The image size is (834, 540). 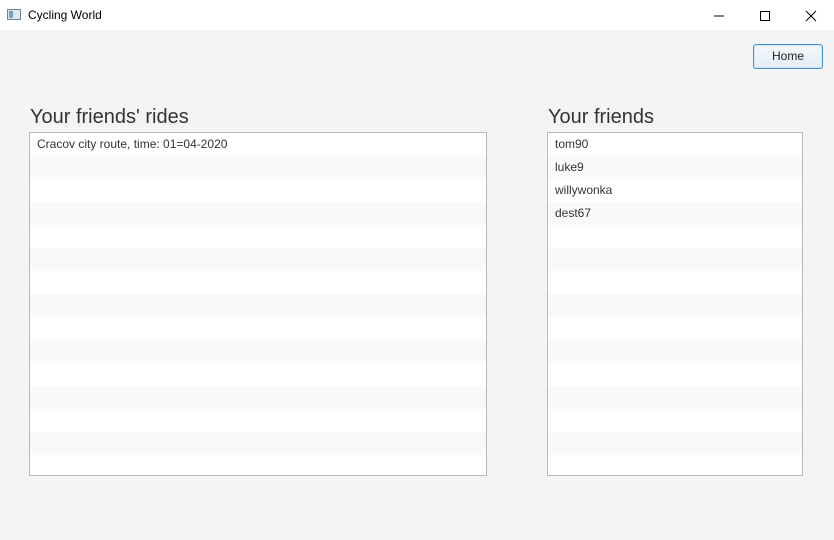 I want to click on rides-section-title: Your friends' rides, so click(x=109, y=117).